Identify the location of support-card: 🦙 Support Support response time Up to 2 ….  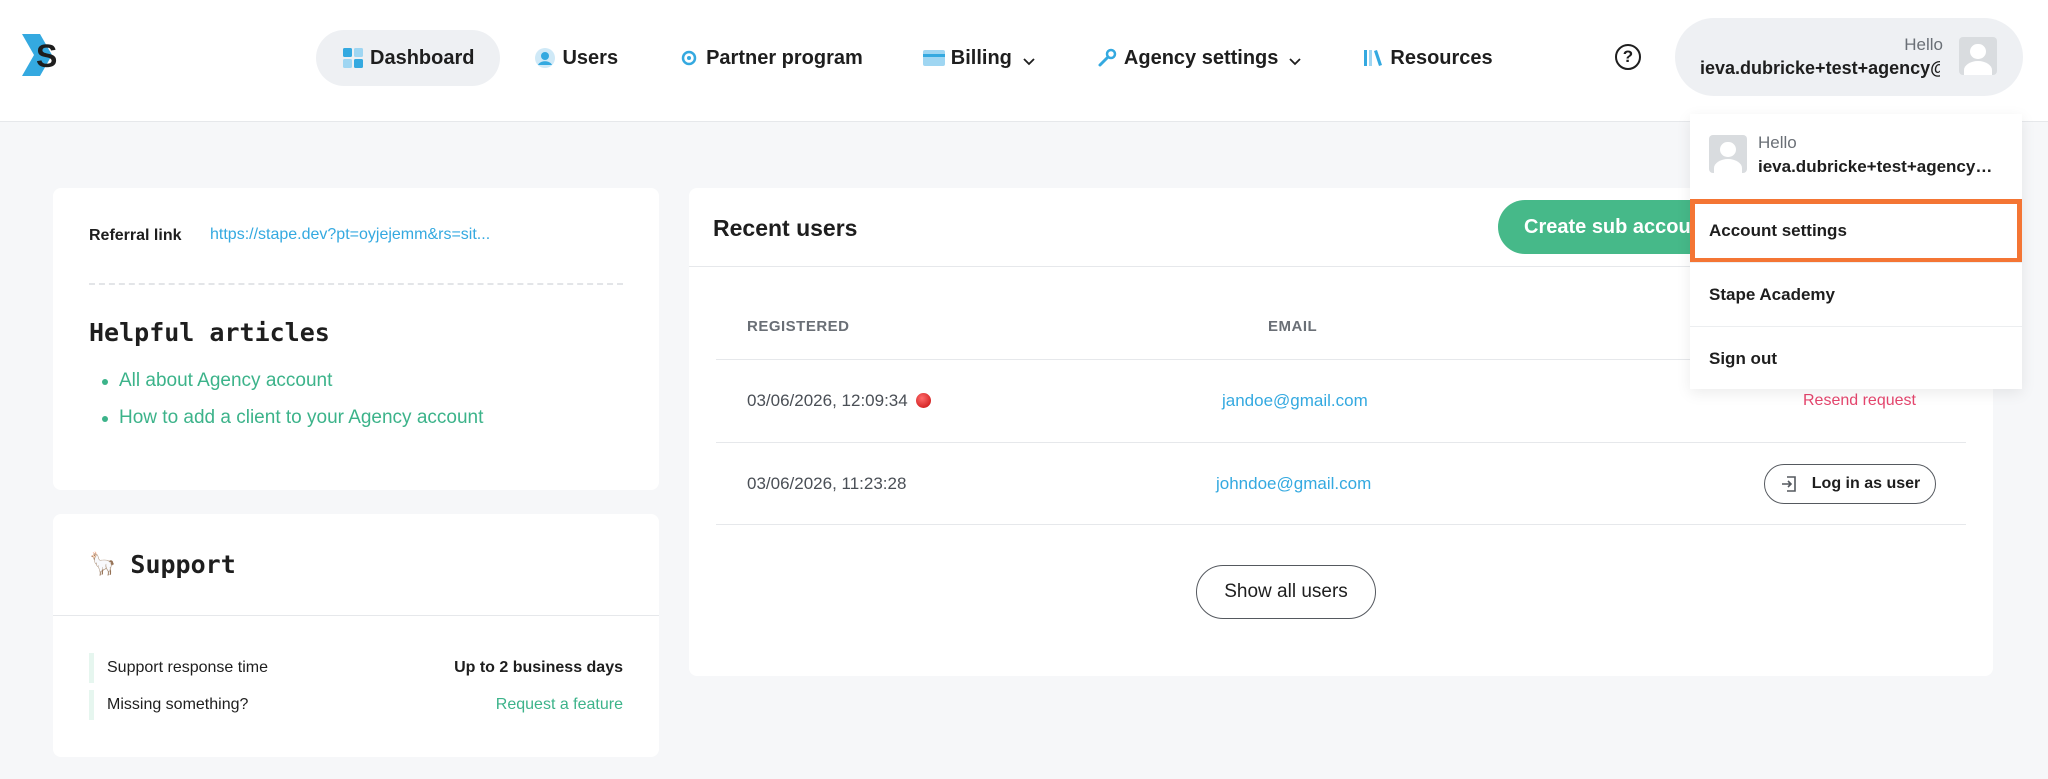
(356, 635).